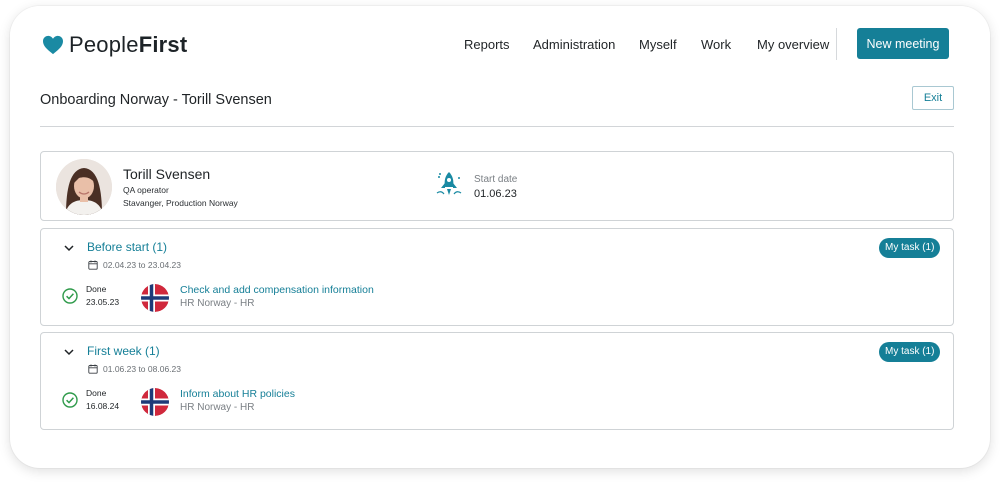 The height and width of the screenshot is (488, 1000). What do you see at coordinates (103, 406) in the screenshot?
I see `task-status-date: 16.08.24` at bounding box center [103, 406].